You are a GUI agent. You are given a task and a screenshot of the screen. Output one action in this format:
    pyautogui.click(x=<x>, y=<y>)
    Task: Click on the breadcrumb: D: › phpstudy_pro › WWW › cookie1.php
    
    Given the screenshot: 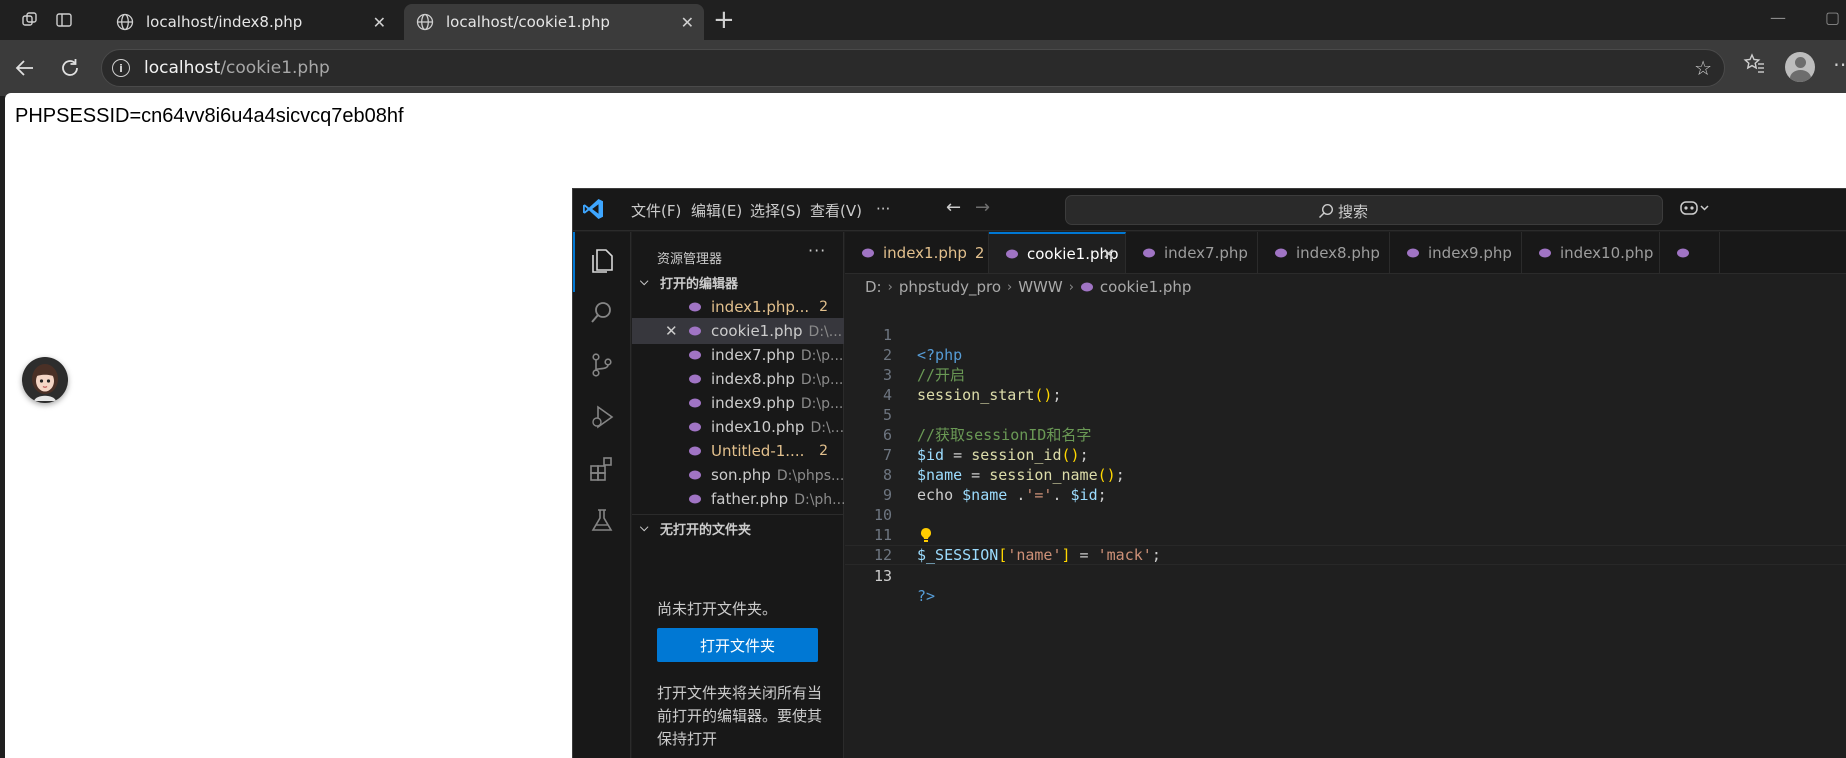 What is the action you would take?
    pyautogui.click(x=1345, y=287)
    